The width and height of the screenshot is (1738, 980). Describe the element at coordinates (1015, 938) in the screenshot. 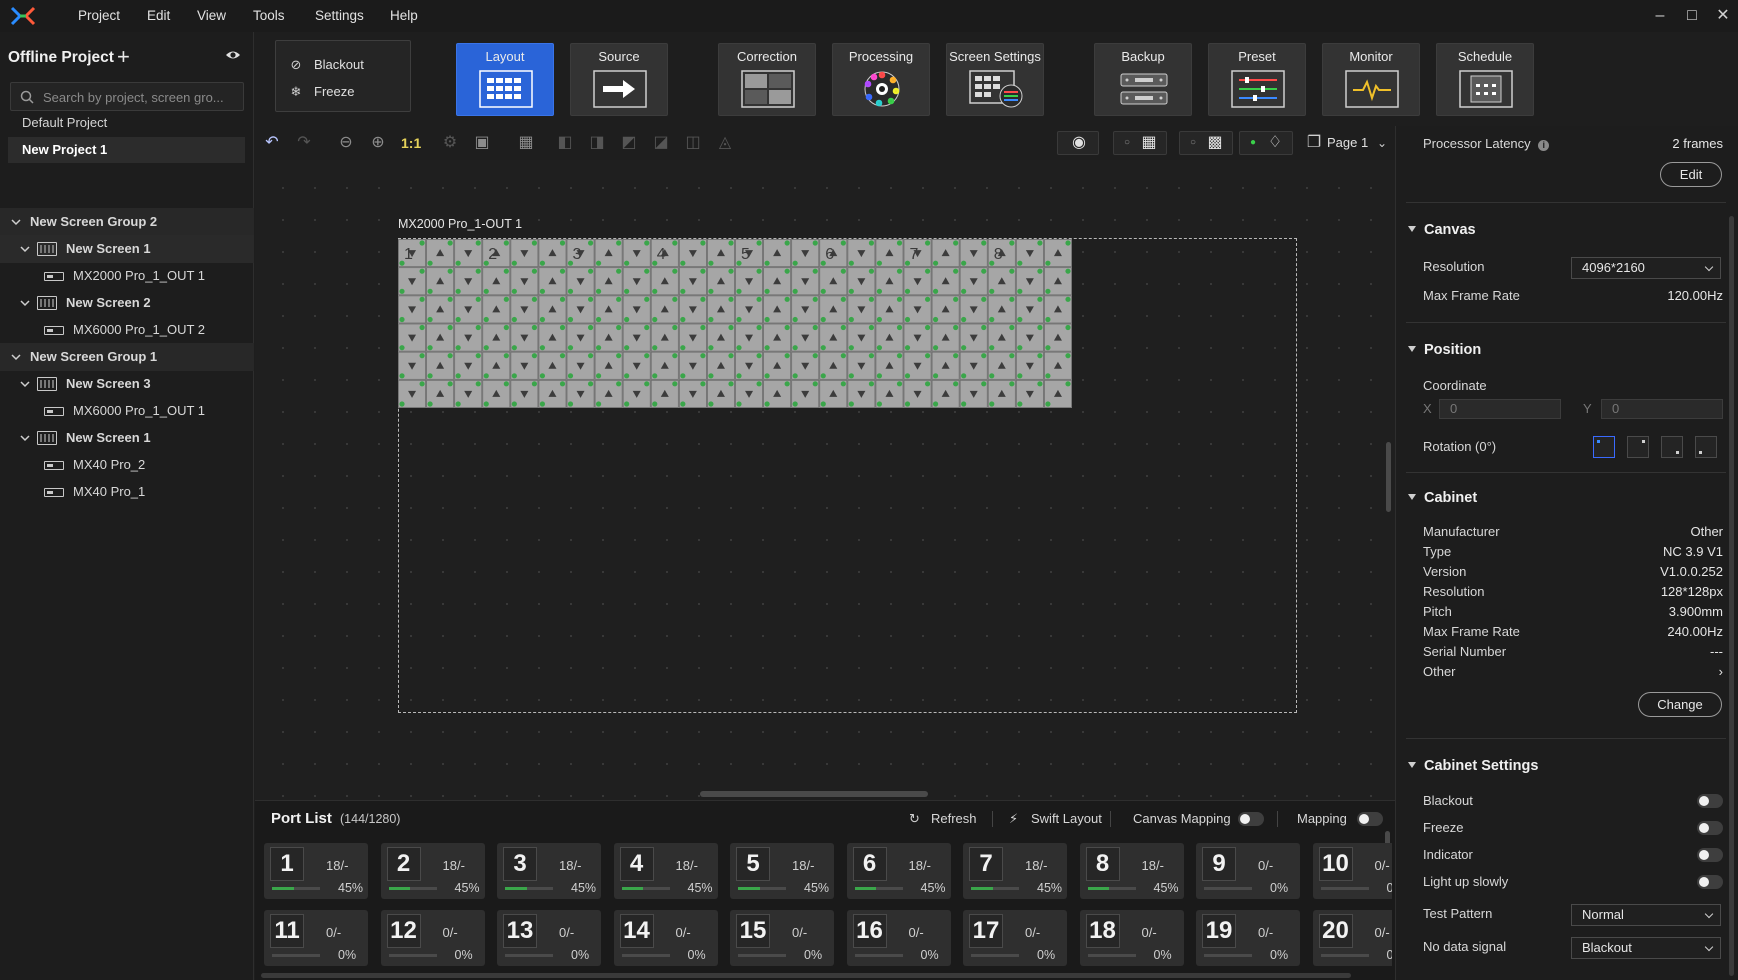

I see `port-tile-17: 17 0/- 0%` at that location.